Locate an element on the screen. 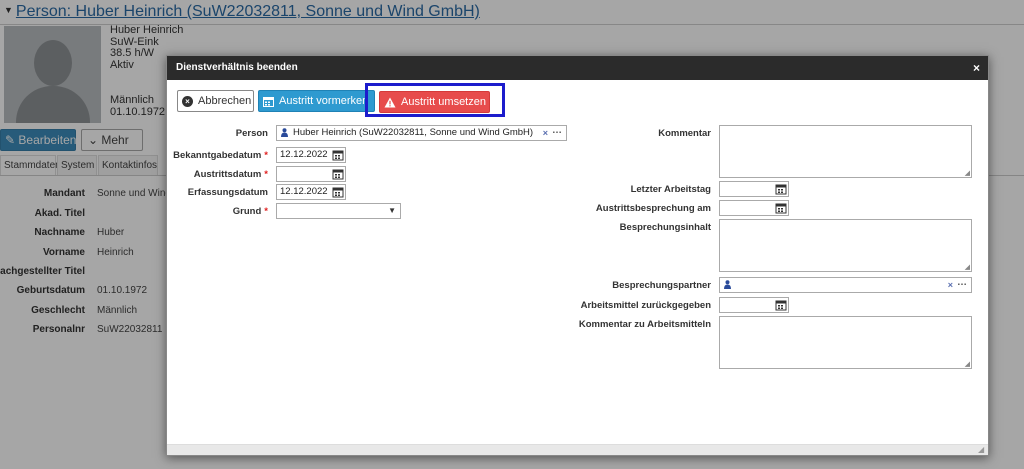 The width and height of the screenshot is (1024, 469). austritt-label: Austrittsdatum * is located at coordinates (230, 174).